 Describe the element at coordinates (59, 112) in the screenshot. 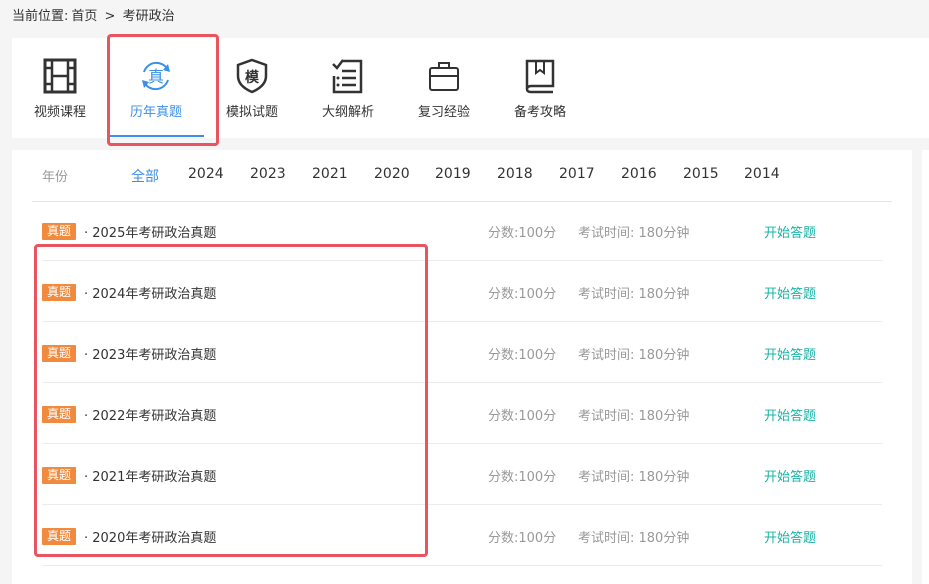

I see `tab-label: 视频课程` at that location.